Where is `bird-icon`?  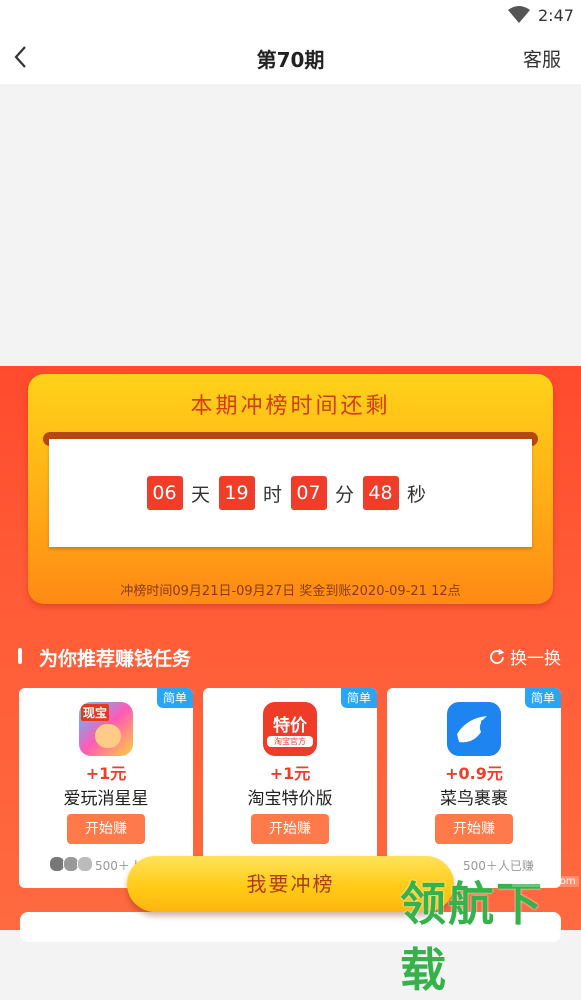
bird-icon is located at coordinates (472, 729).